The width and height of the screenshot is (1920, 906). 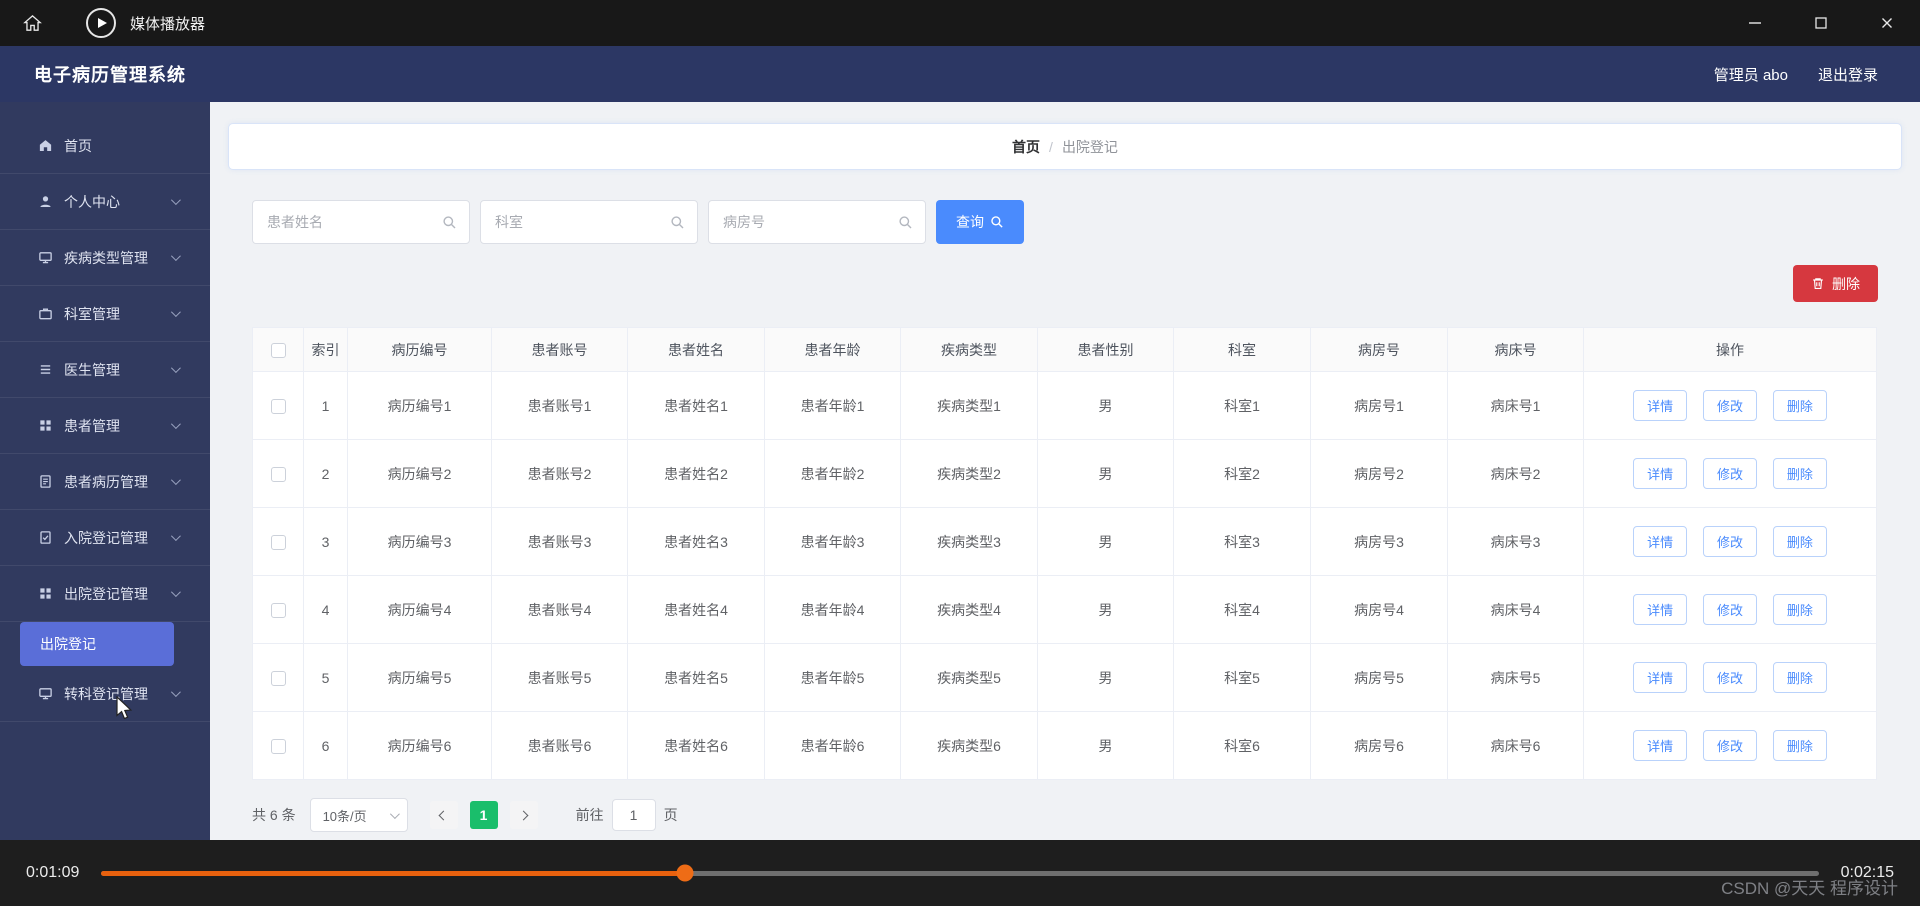 I want to click on page-number-1: 1, so click(x=483, y=815).